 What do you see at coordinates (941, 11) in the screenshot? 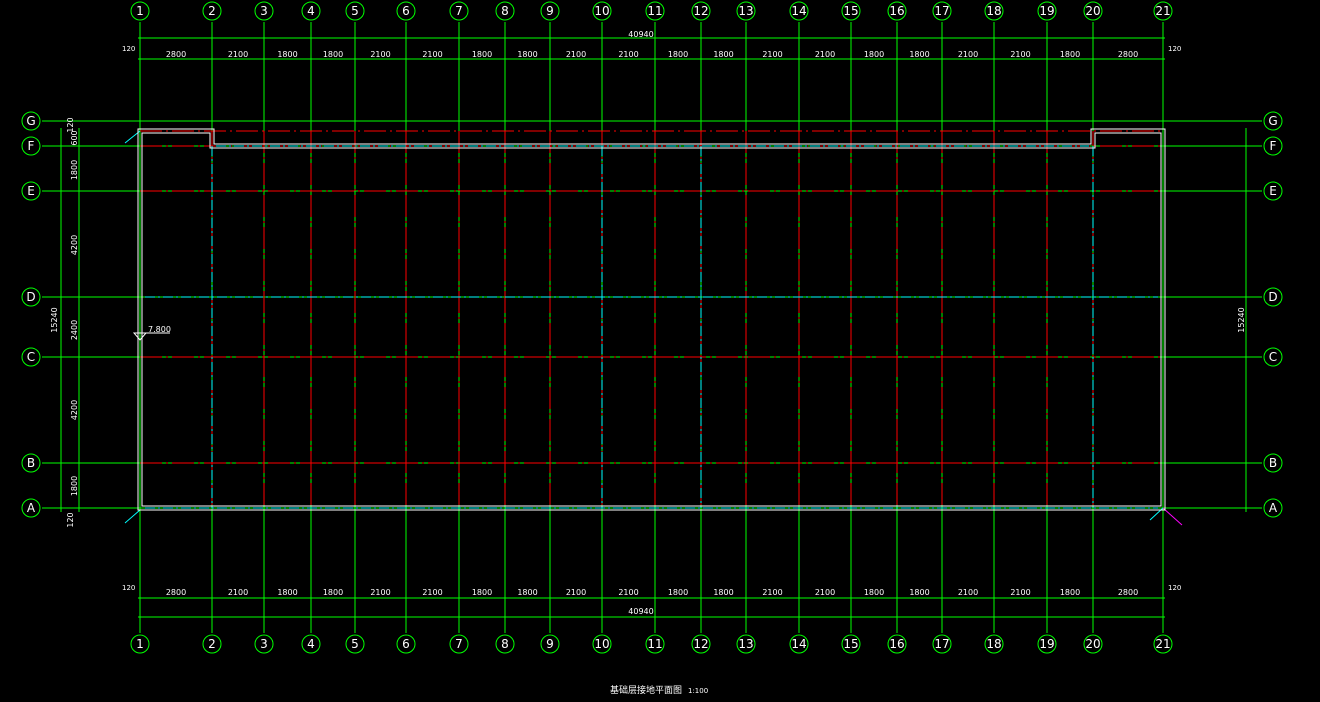
I see `grid-bubble-top-17-label: 17` at bounding box center [941, 11].